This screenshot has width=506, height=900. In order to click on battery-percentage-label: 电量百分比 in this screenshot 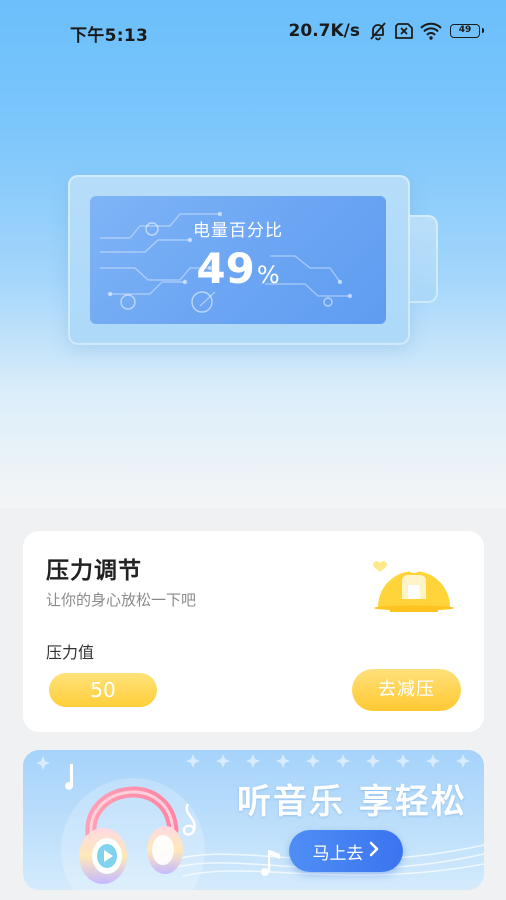, I will do `click(238, 231)`.